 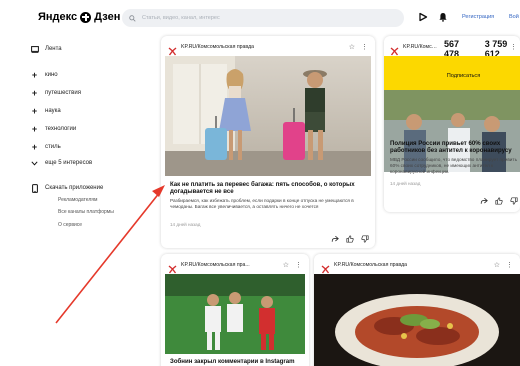 What do you see at coordinates (34, 188) in the screenshot?
I see `phone-icon` at bounding box center [34, 188].